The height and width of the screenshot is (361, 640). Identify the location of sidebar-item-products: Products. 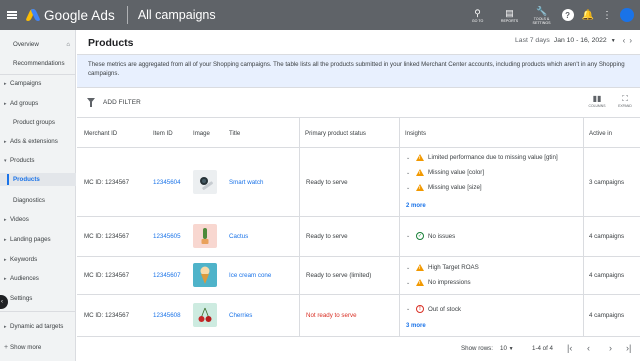
(38, 179).